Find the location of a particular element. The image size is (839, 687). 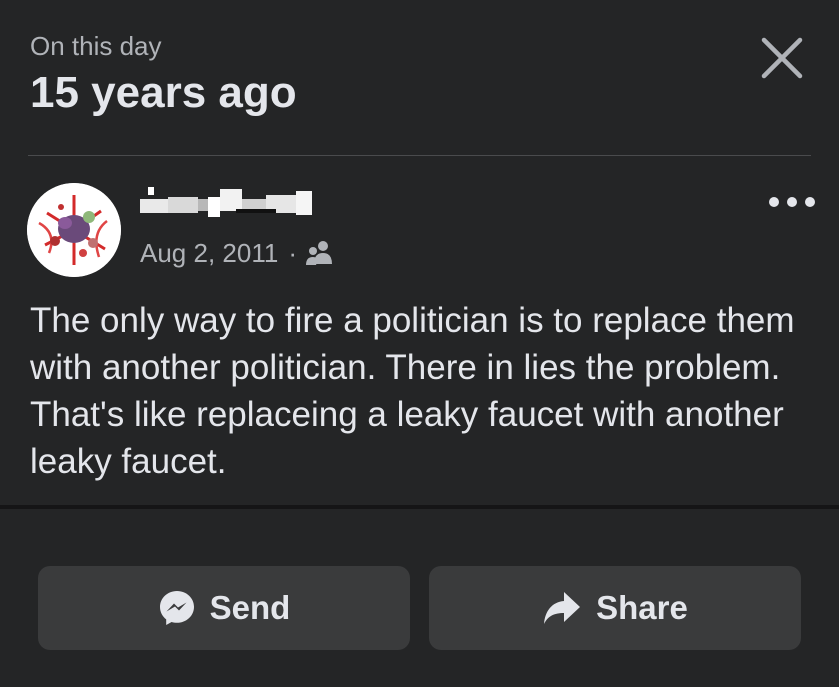

send-label: Send is located at coordinates (250, 607).